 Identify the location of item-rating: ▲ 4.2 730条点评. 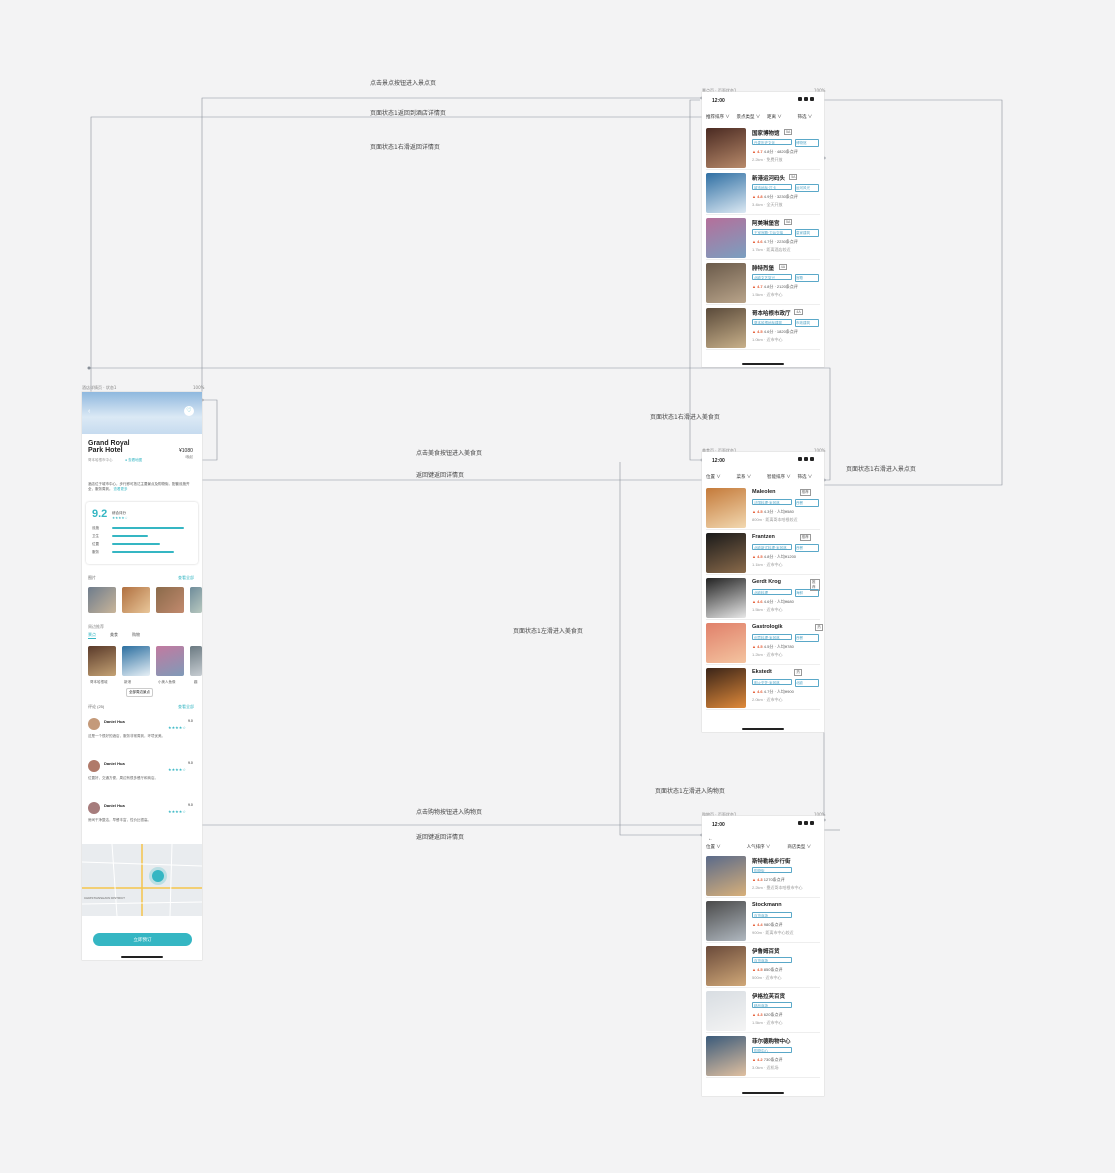
(767, 1060).